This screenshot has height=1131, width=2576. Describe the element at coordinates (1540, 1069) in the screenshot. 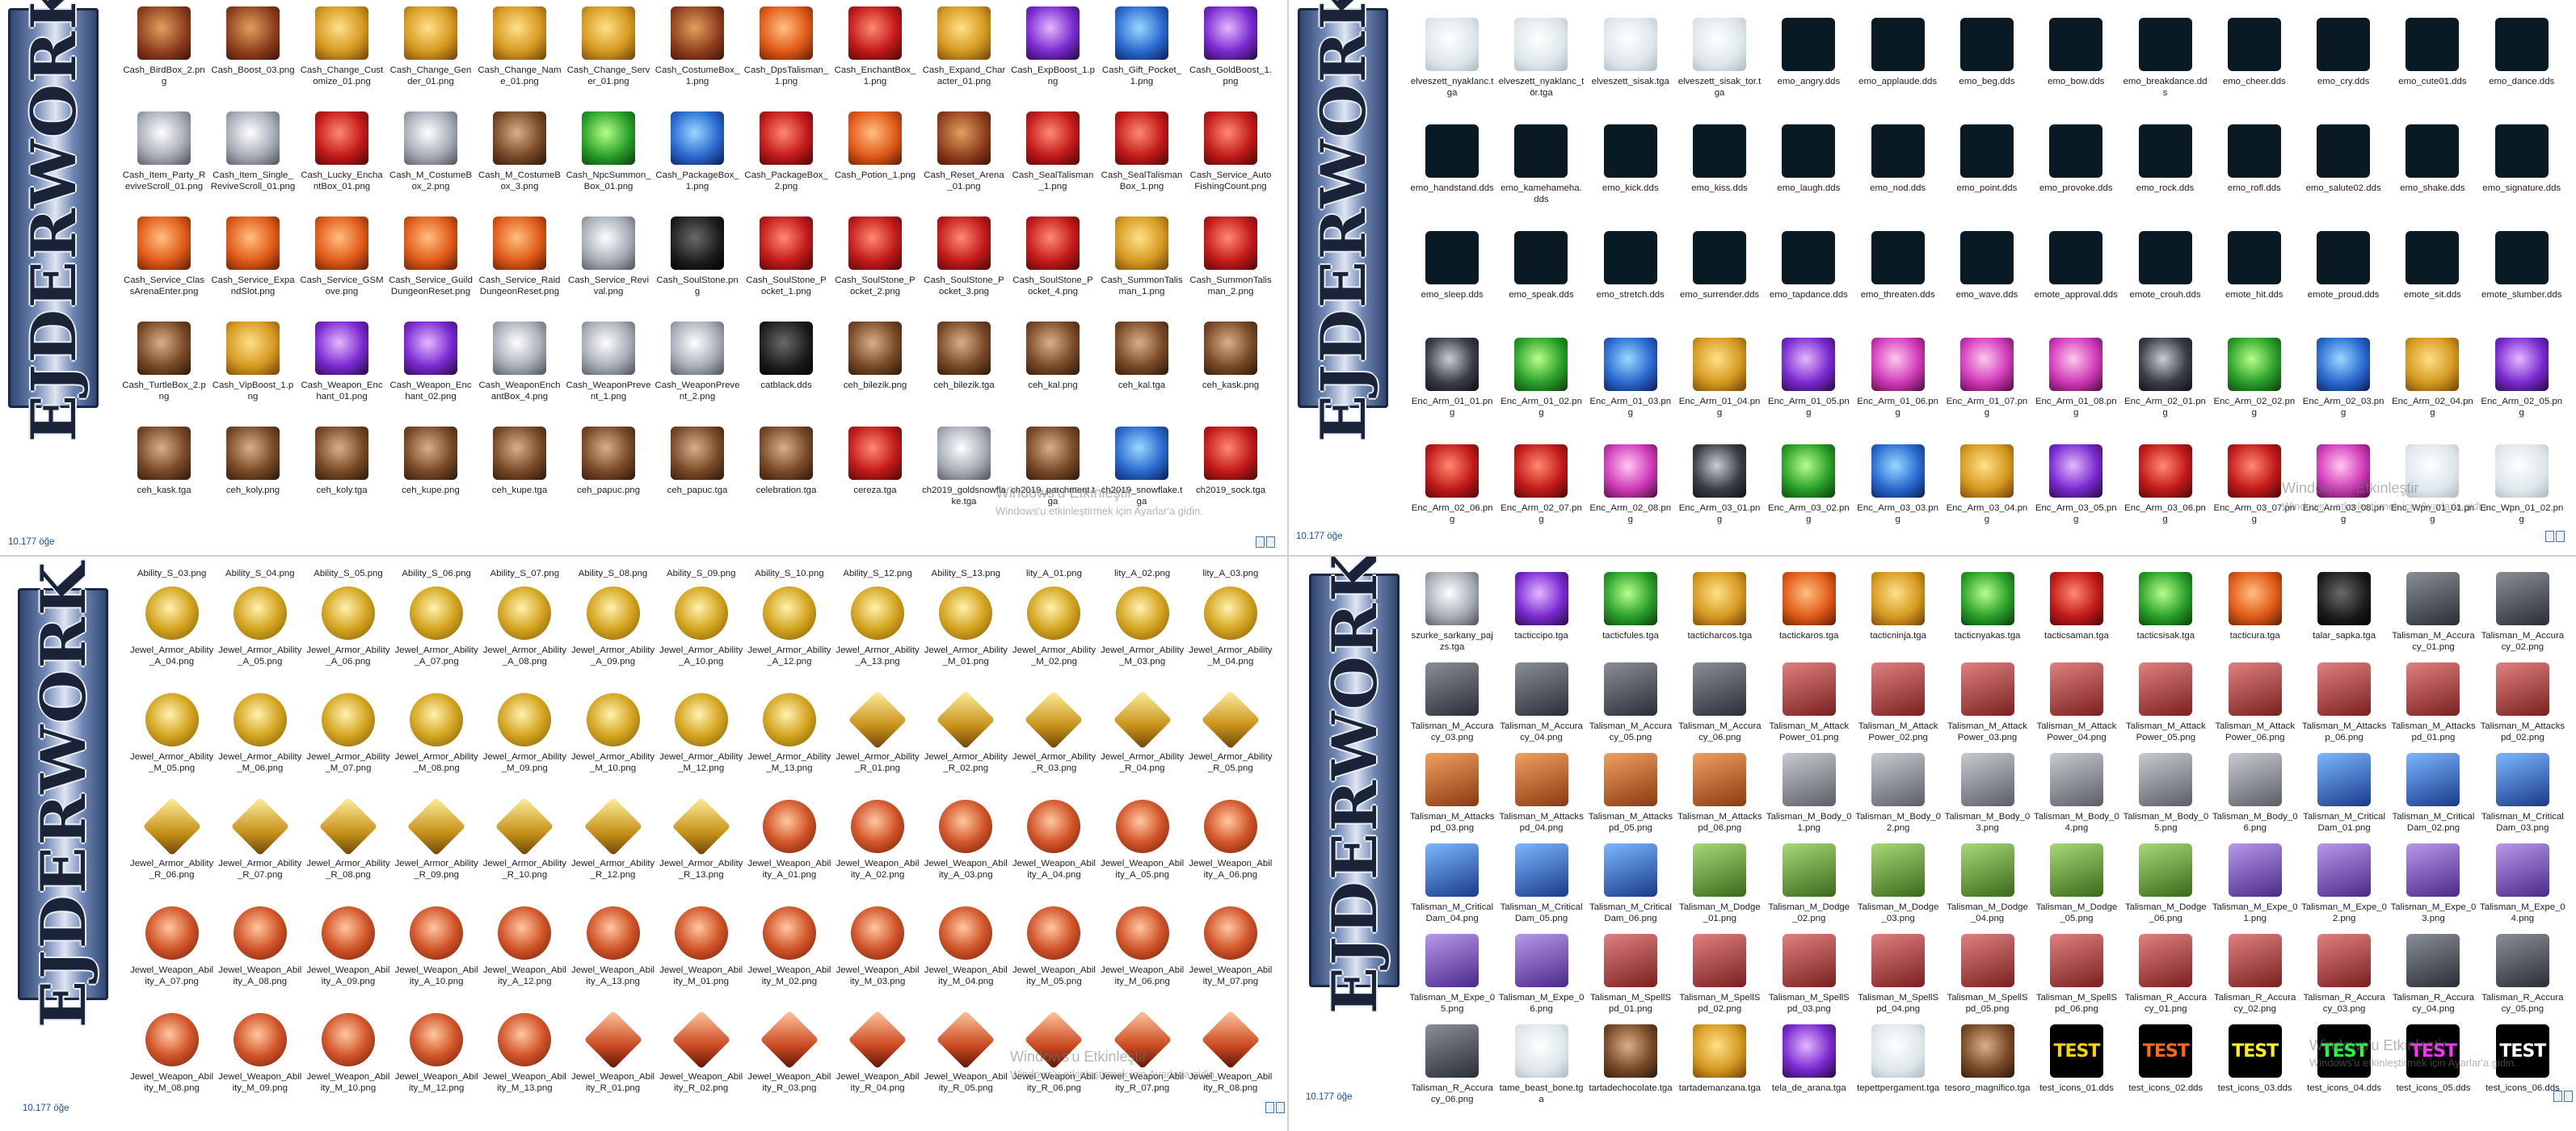

I see `file-item: tame_beast_bone.tga` at that location.